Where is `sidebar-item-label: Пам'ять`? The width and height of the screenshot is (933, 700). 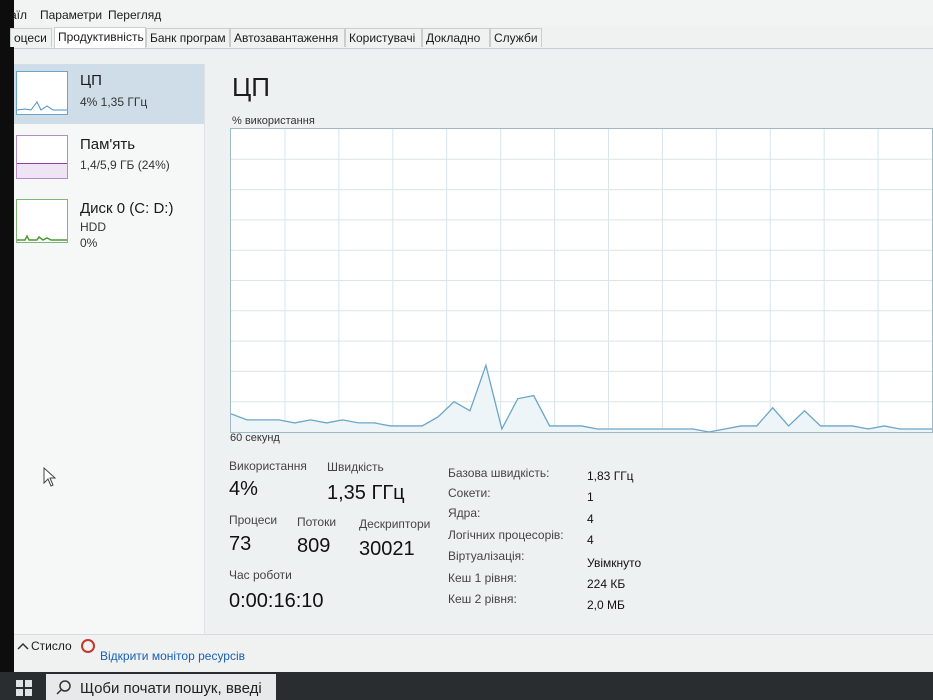
sidebar-item-label: Пам'ять is located at coordinates (108, 144).